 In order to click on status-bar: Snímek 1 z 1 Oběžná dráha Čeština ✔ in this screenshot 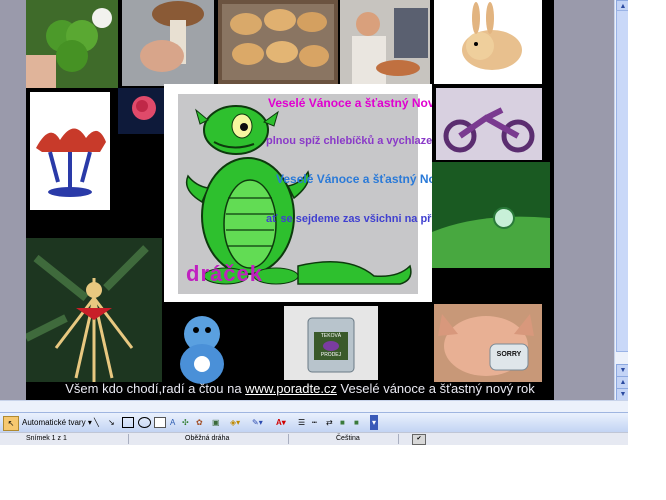, I will do `click(314, 438)`.